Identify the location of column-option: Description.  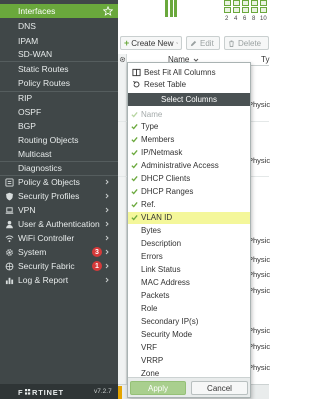
(189, 244).